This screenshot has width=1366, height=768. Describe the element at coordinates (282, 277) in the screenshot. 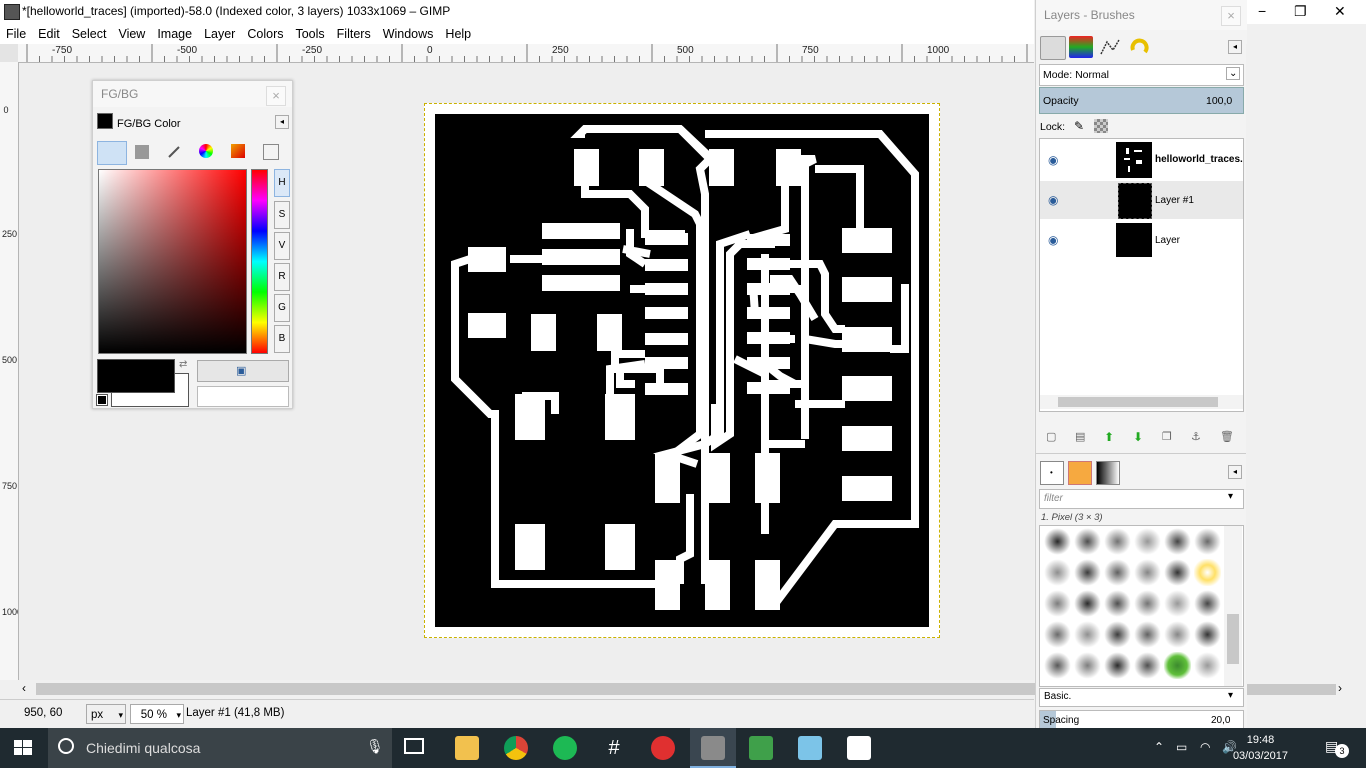

I see `channel-r-button: R` at that location.